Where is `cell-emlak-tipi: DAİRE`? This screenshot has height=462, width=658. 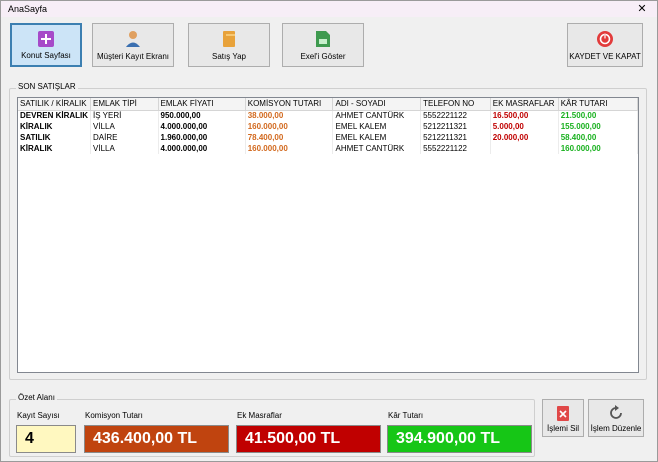 cell-emlak-tipi: DAİRE is located at coordinates (124, 137).